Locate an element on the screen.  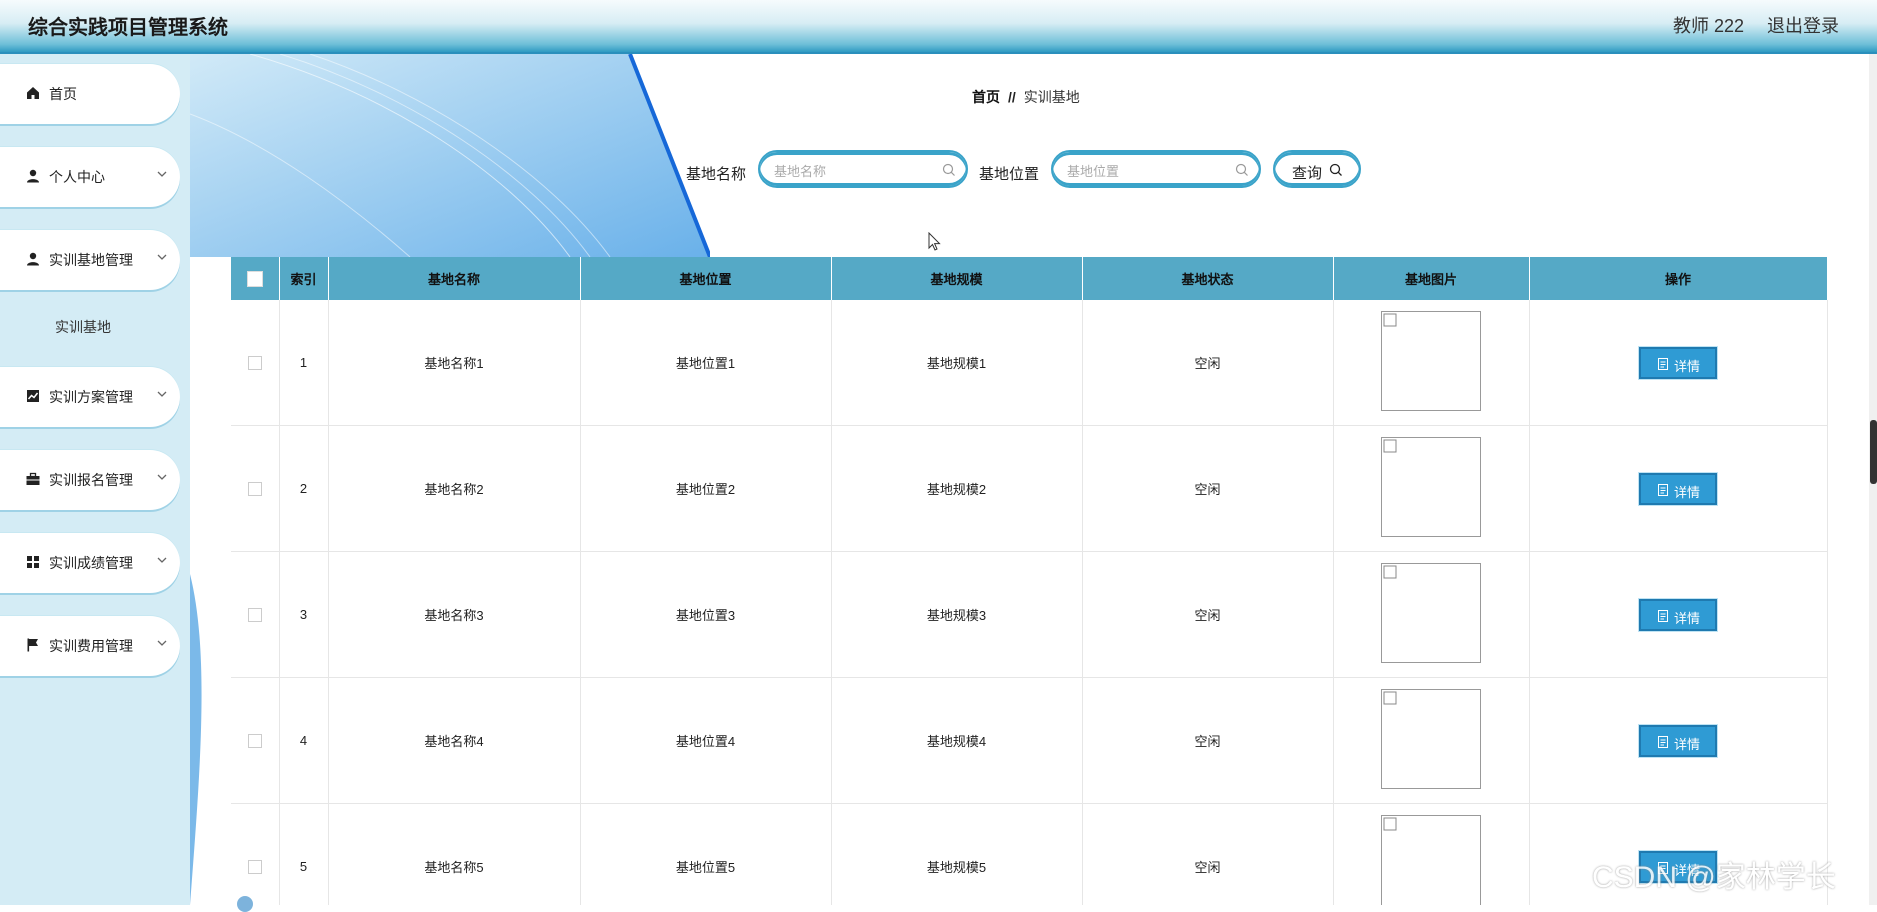
sidebar-item-plan-management: 实训方案管理 is located at coordinates (90, 397).